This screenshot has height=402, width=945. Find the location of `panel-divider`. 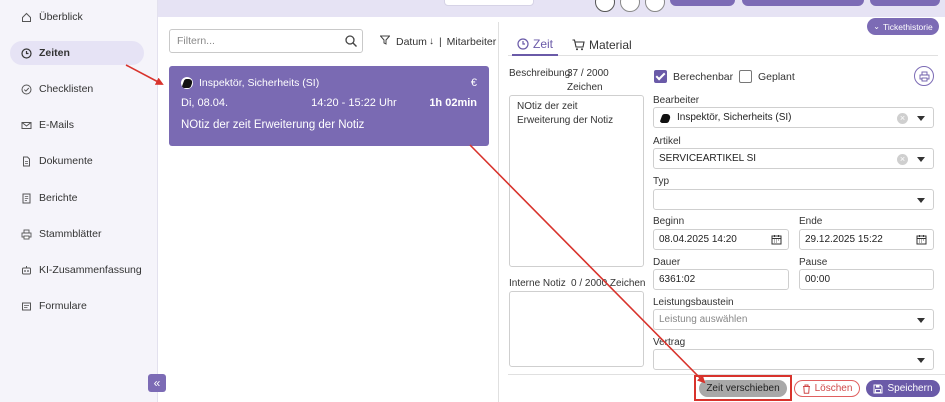

panel-divider is located at coordinates (498, 212).